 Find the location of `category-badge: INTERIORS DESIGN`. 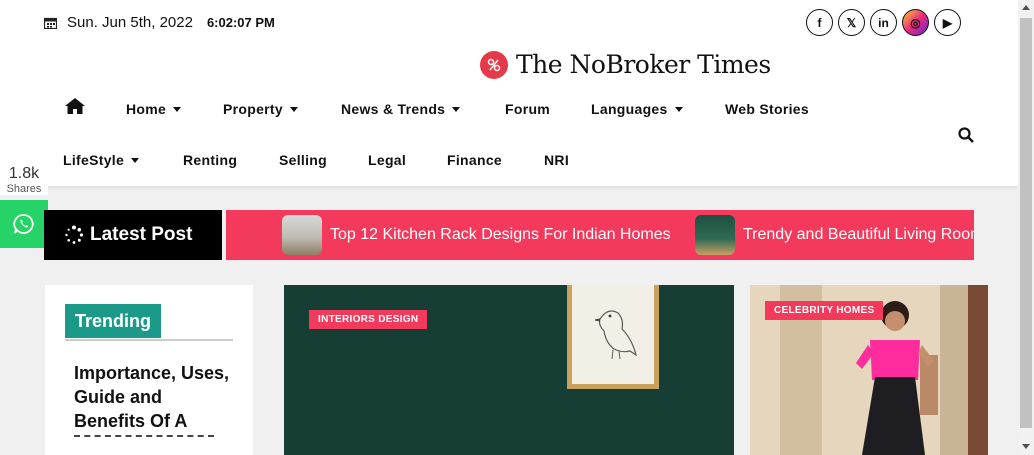

category-badge: INTERIORS DESIGN is located at coordinates (368, 319).